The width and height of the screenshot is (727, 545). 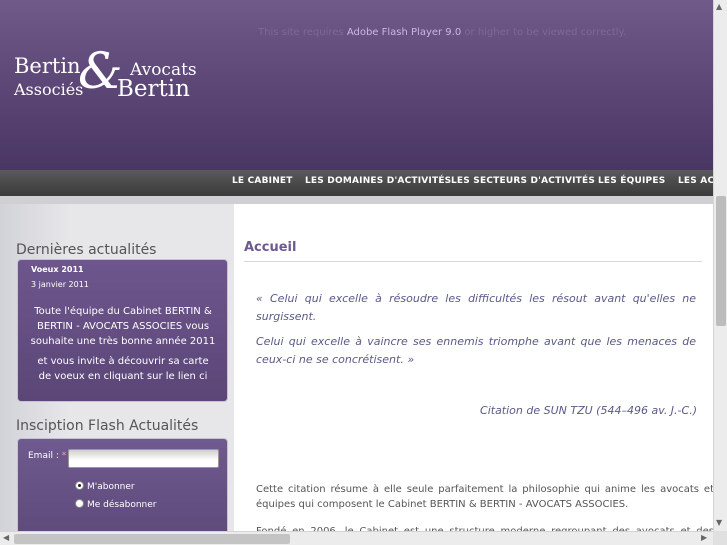 What do you see at coordinates (721, 261) in the screenshot?
I see `vertical-scroll-thumb` at bounding box center [721, 261].